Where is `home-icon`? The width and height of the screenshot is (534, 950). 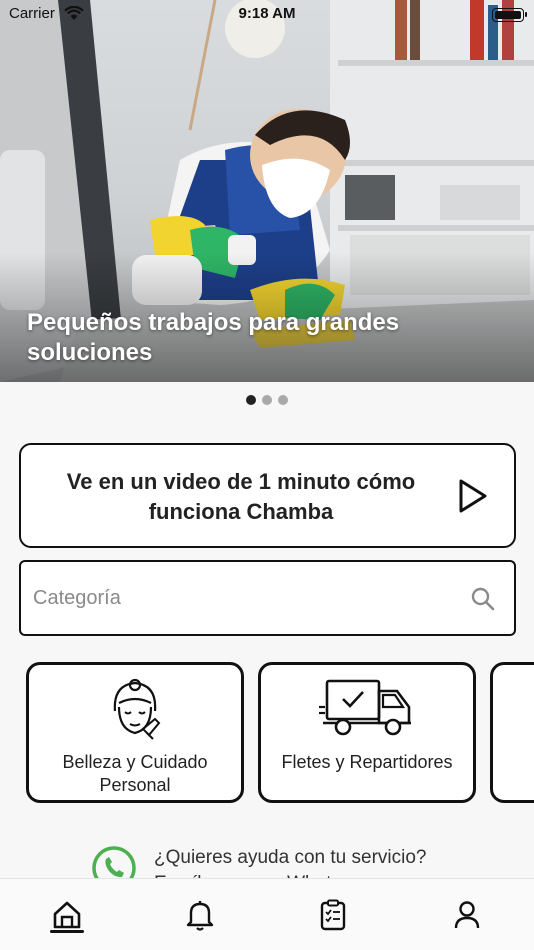 home-icon is located at coordinates (67, 915).